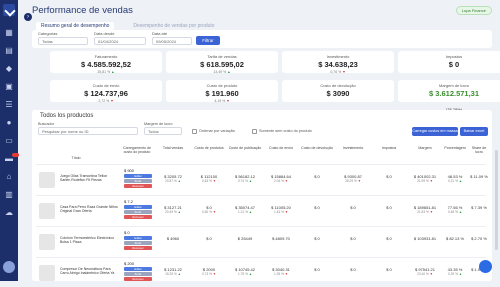  I want to click on date-from-input: 01/04/2024, so click(120, 41).